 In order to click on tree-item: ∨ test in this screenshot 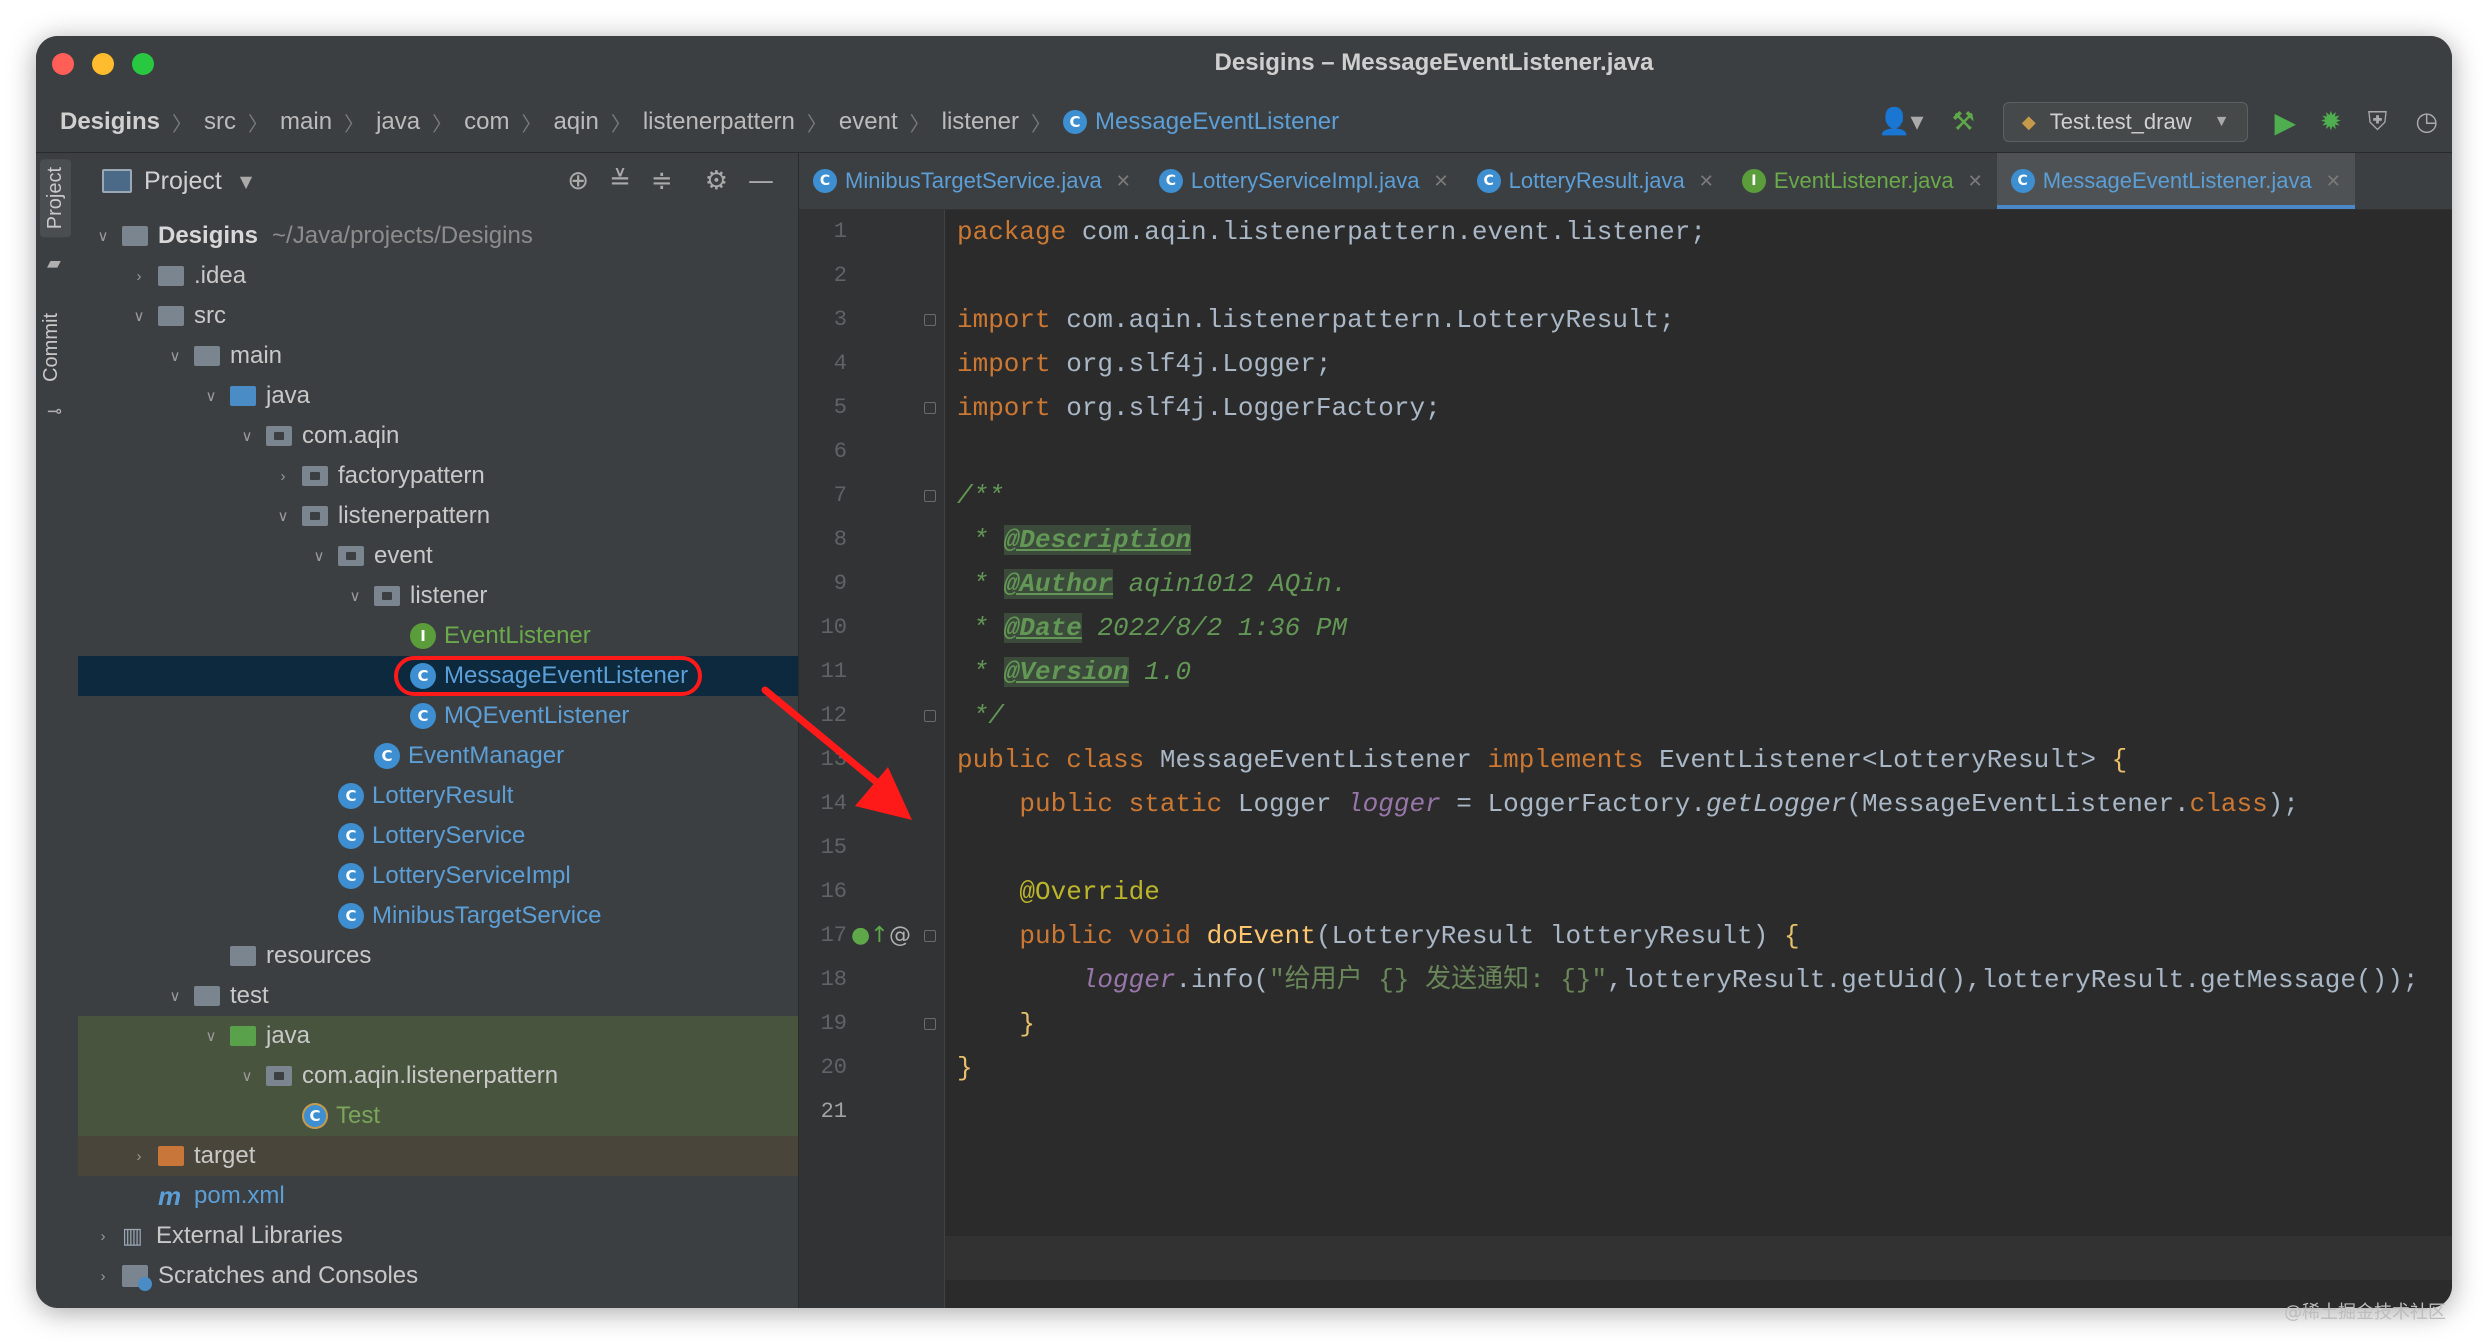, I will do `click(438, 996)`.